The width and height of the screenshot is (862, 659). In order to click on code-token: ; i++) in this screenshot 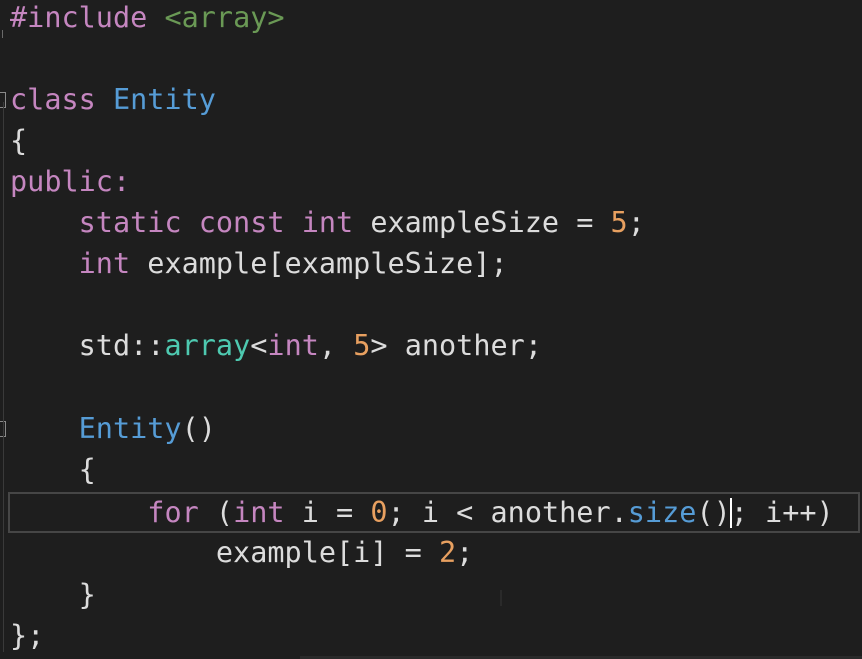, I will do `click(782, 512)`.